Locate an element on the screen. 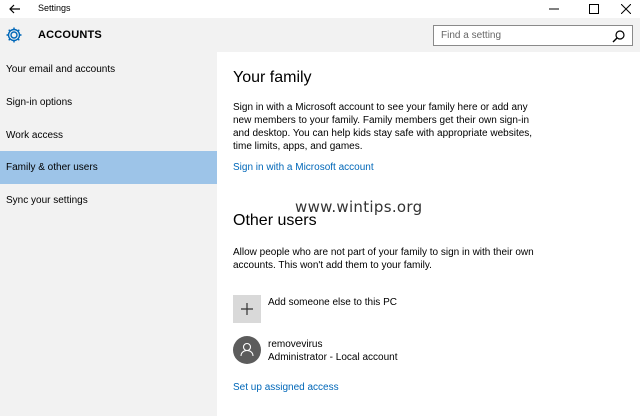  sidebar-item-email-accounts: Your email and accounts is located at coordinates (108, 69).